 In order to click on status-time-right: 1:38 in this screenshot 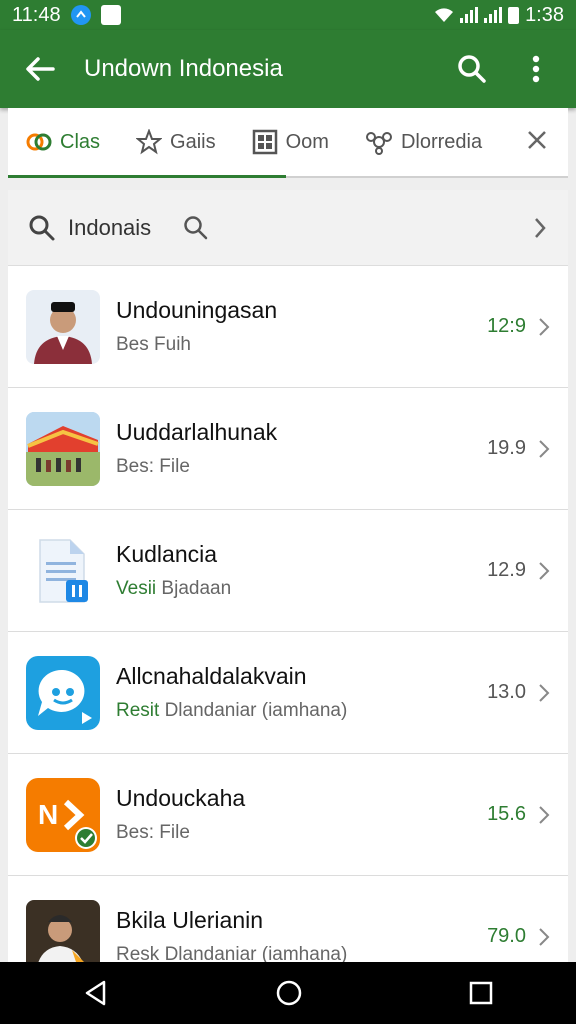, I will do `click(544, 14)`.